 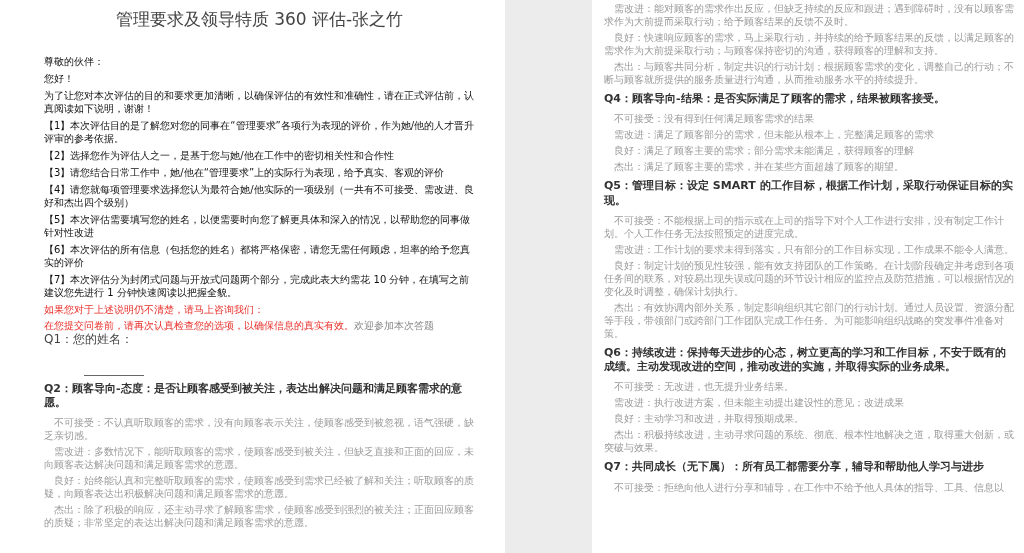 I want to click on rating-description: 需改进：工作计划的要求未得到落实，只有部分的工作目标实现，工作成果不能令人满意。, so click(x=813, y=249).